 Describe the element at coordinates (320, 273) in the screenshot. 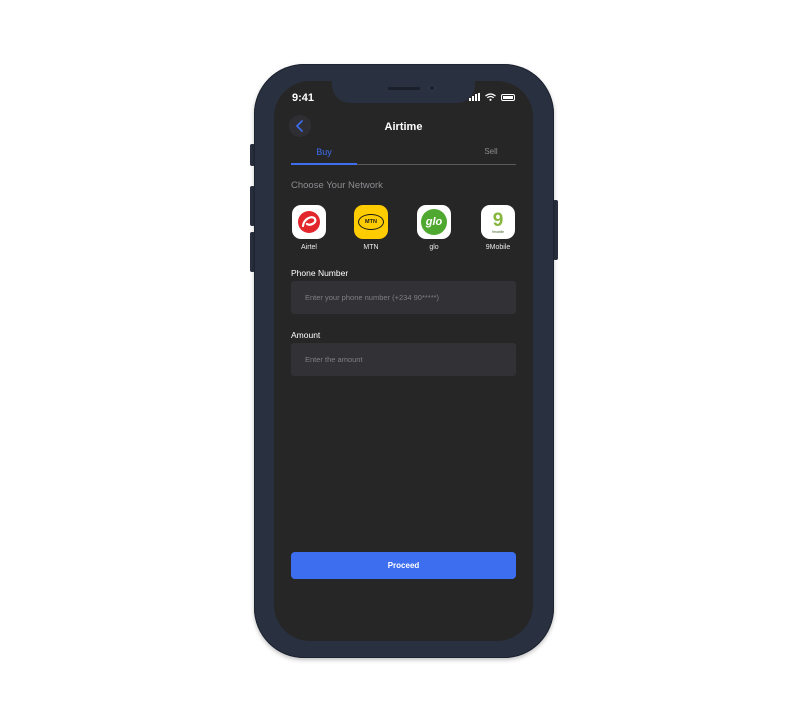

I see `phone-number-label: Phone Number` at that location.